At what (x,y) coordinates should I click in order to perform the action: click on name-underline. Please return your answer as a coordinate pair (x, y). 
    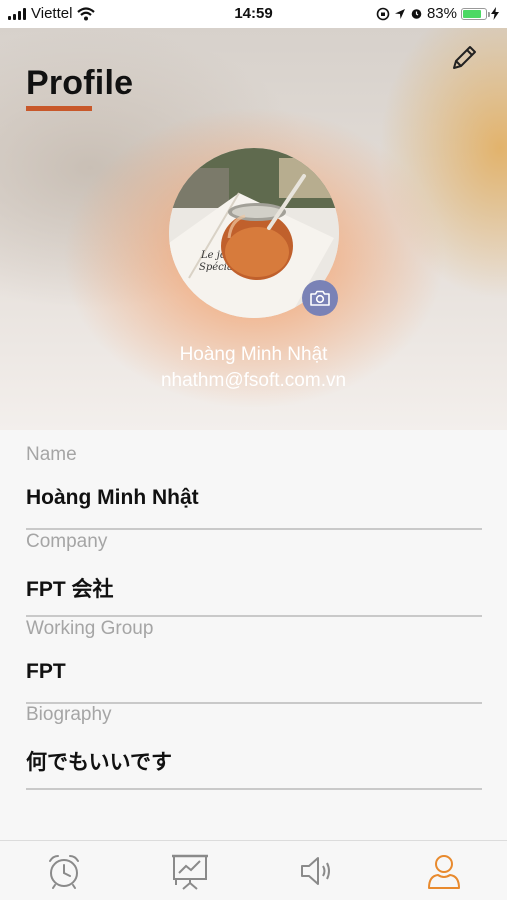
    Looking at the image, I should click on (254, 529).